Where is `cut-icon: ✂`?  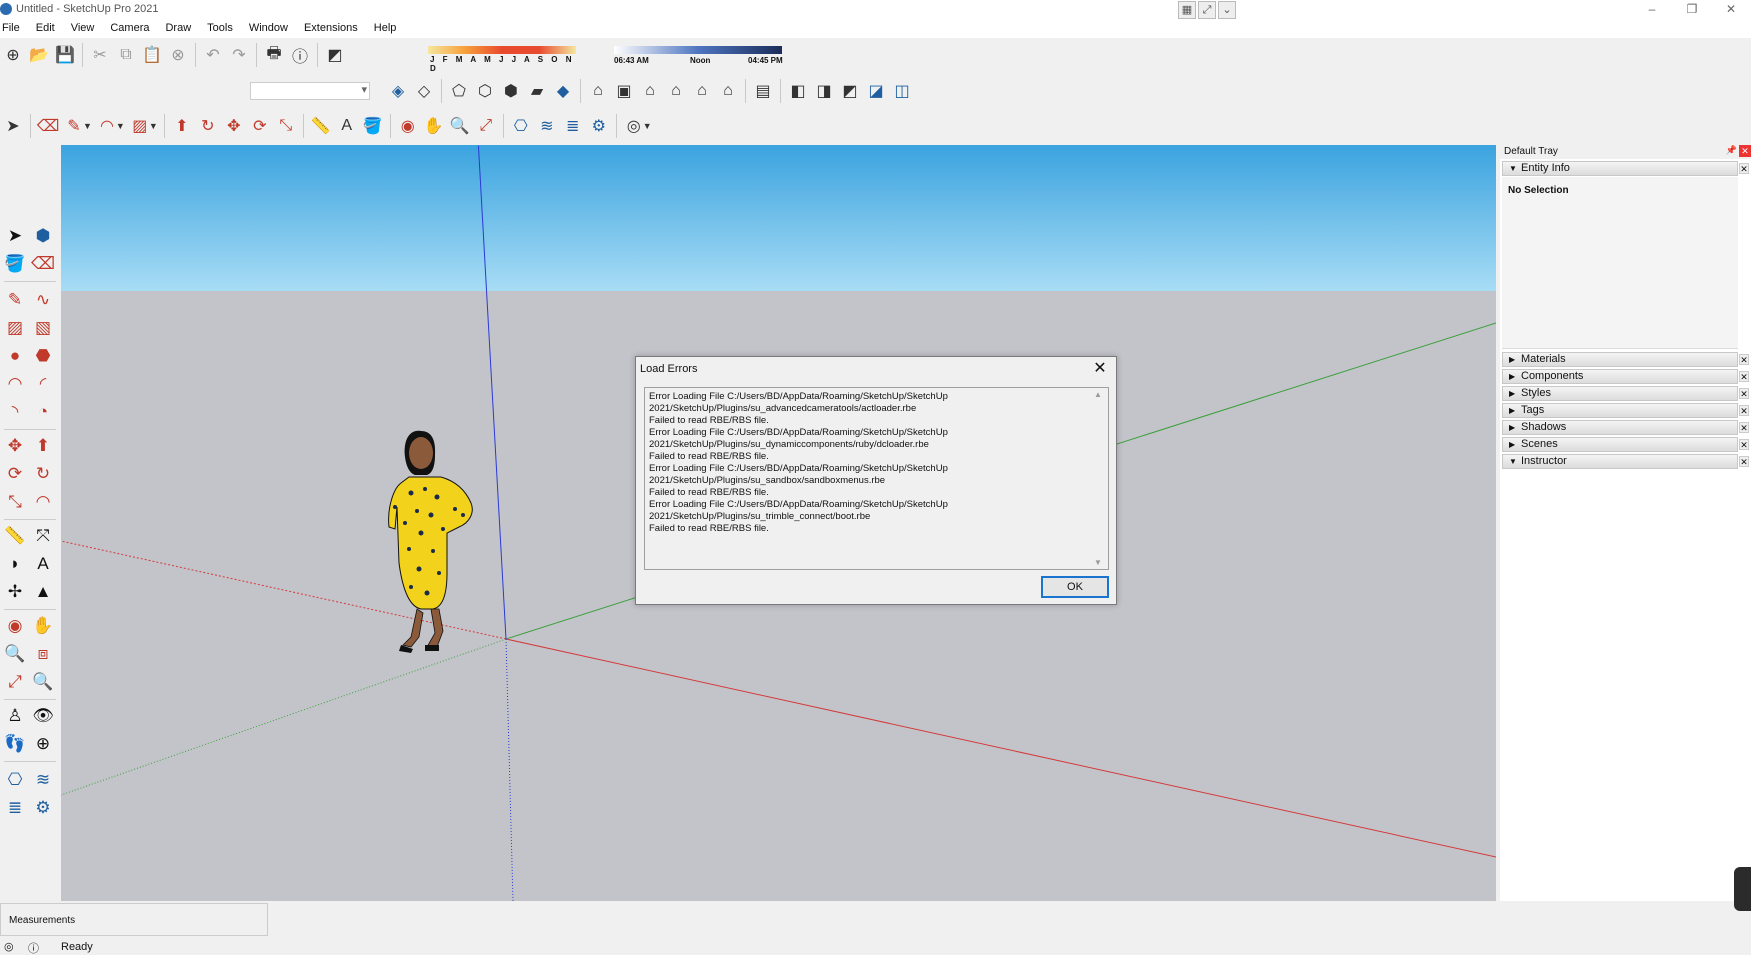
cut-icon: ✂ is located at coordinates (100, 55).